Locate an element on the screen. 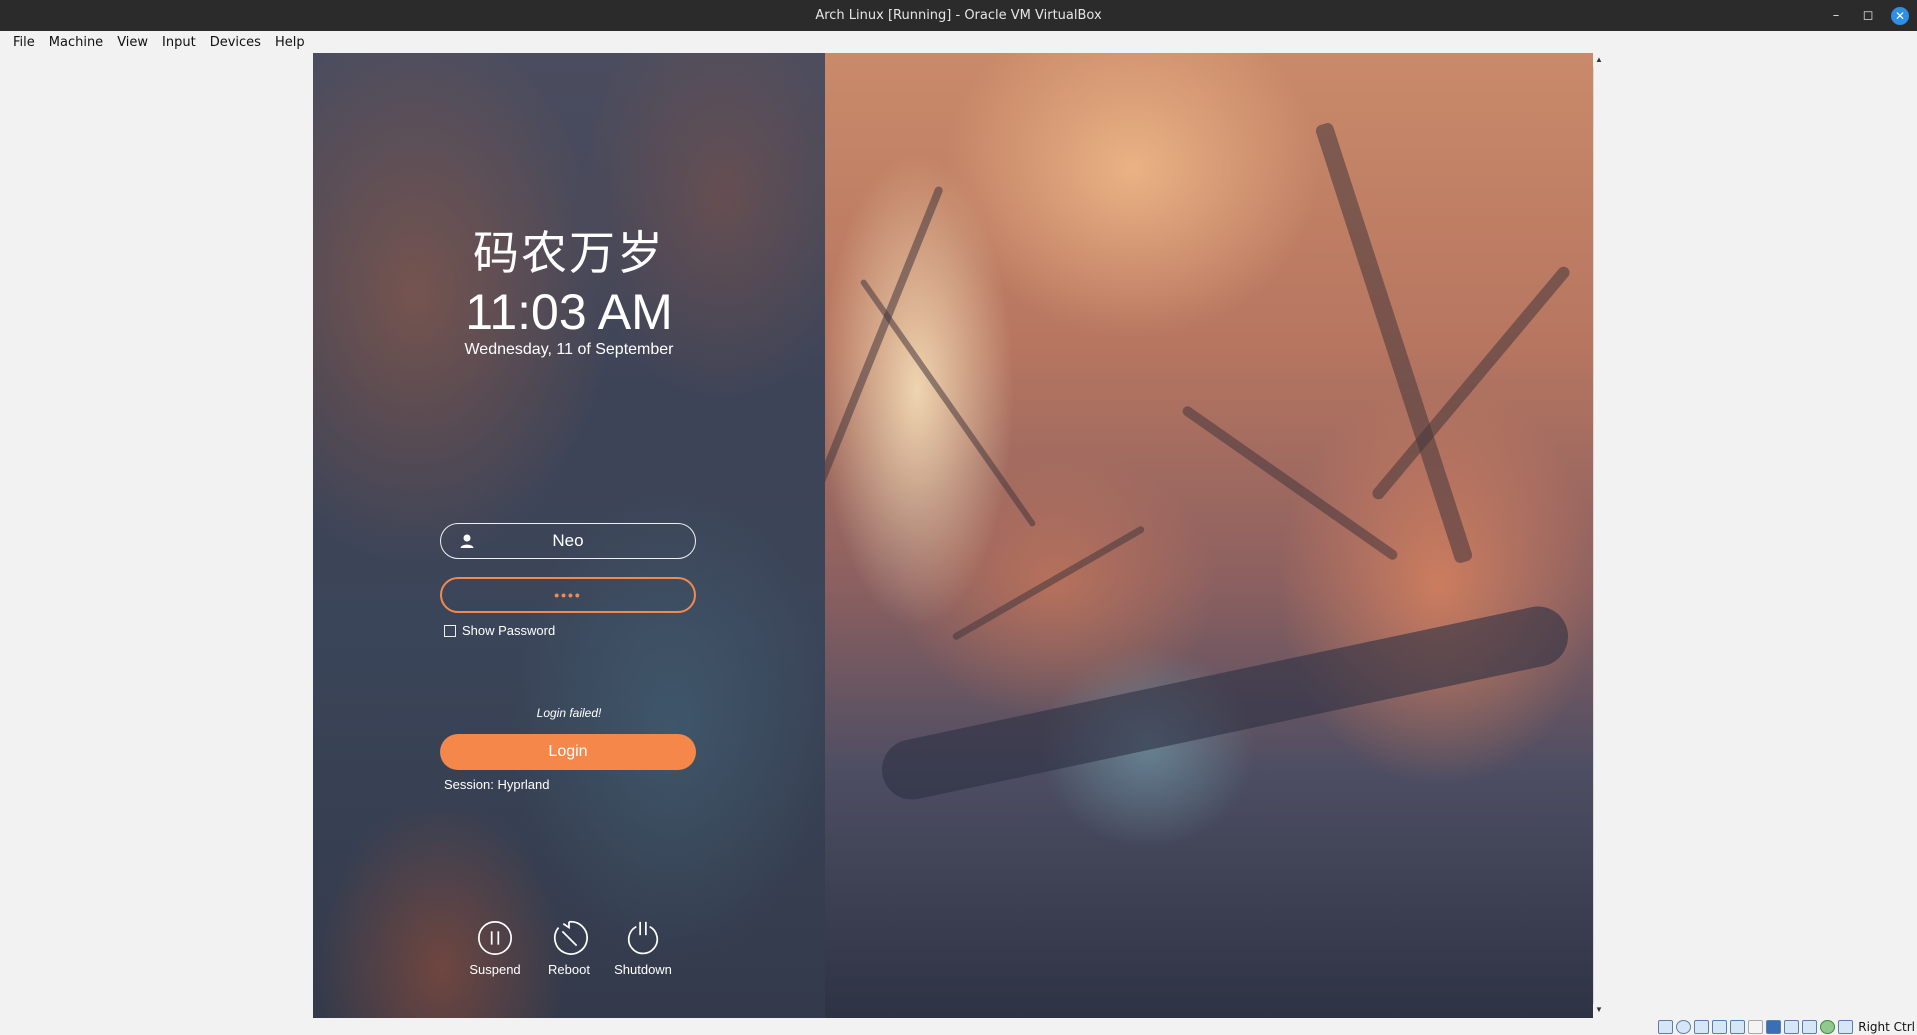  login-status-message: Login failed! is located at coordinates (569, 713).